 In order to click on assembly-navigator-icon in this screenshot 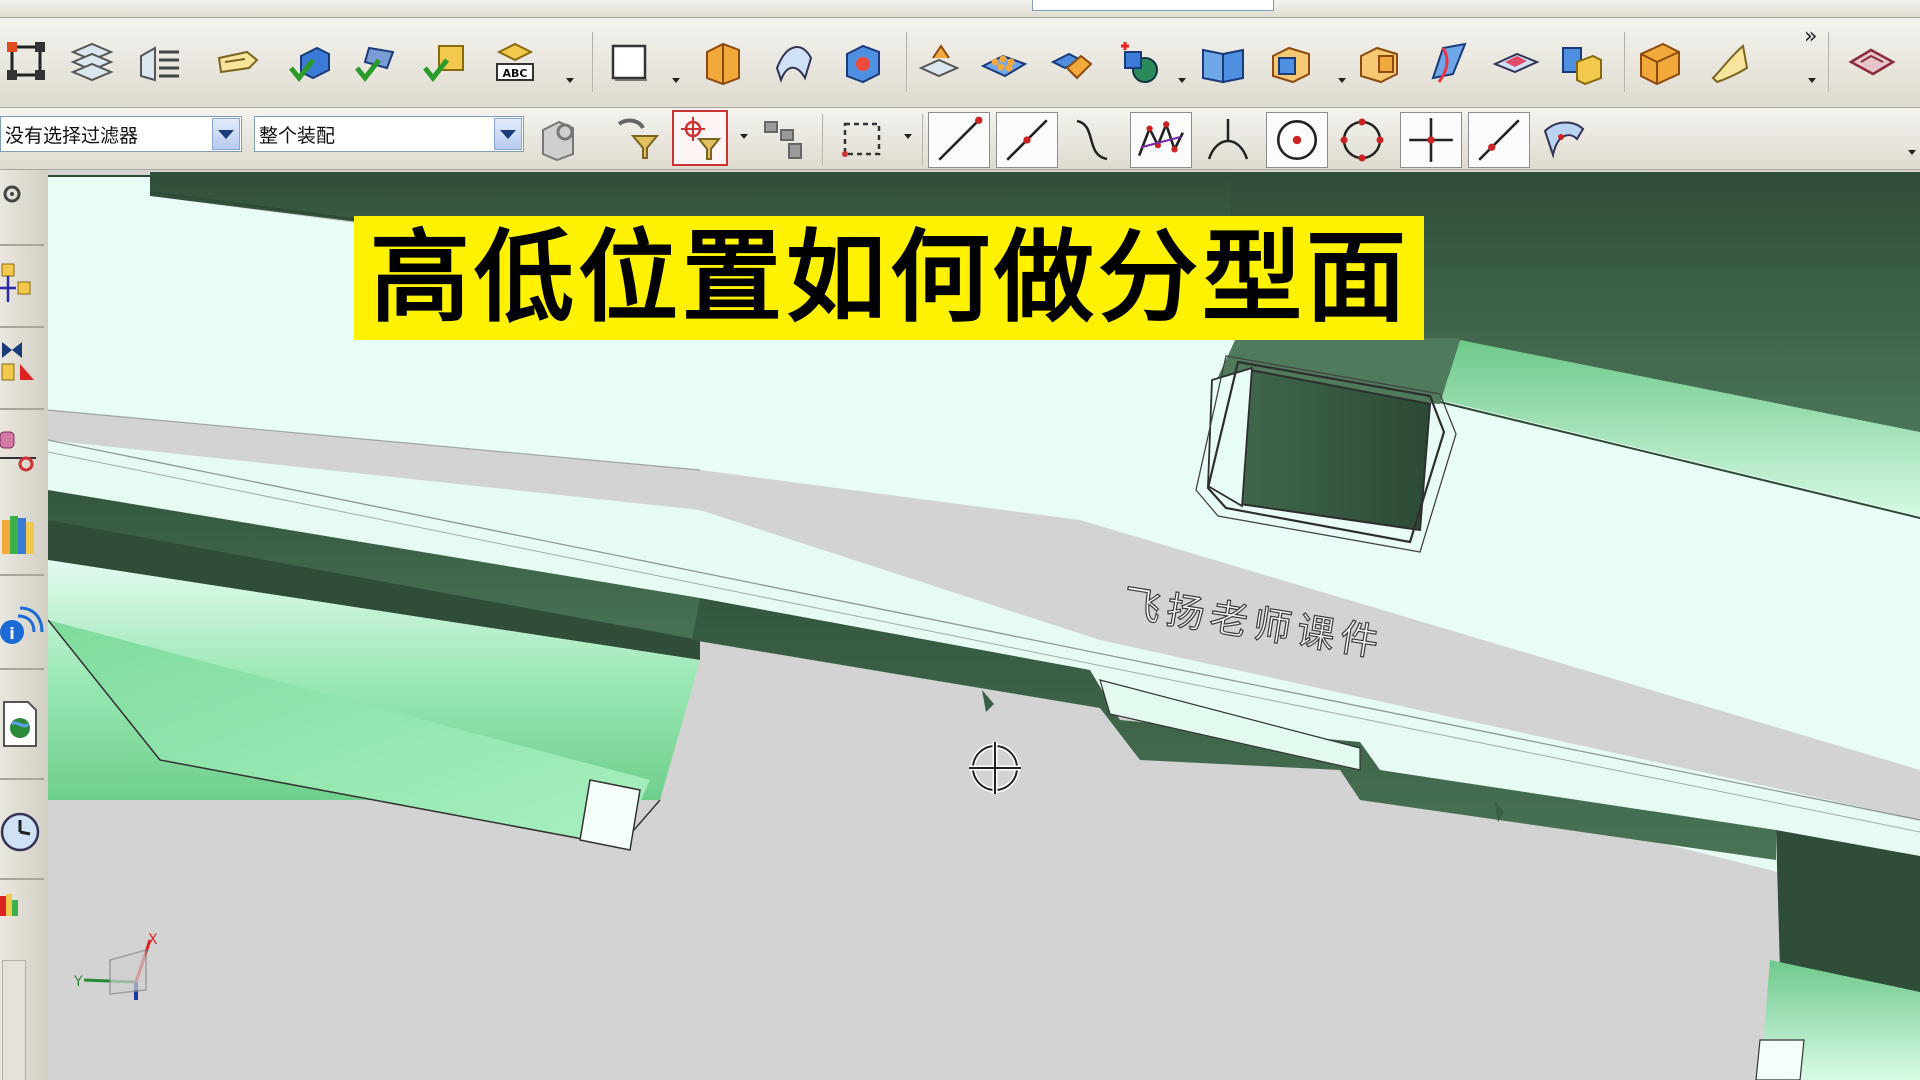, I will do `click(22, 282)`.